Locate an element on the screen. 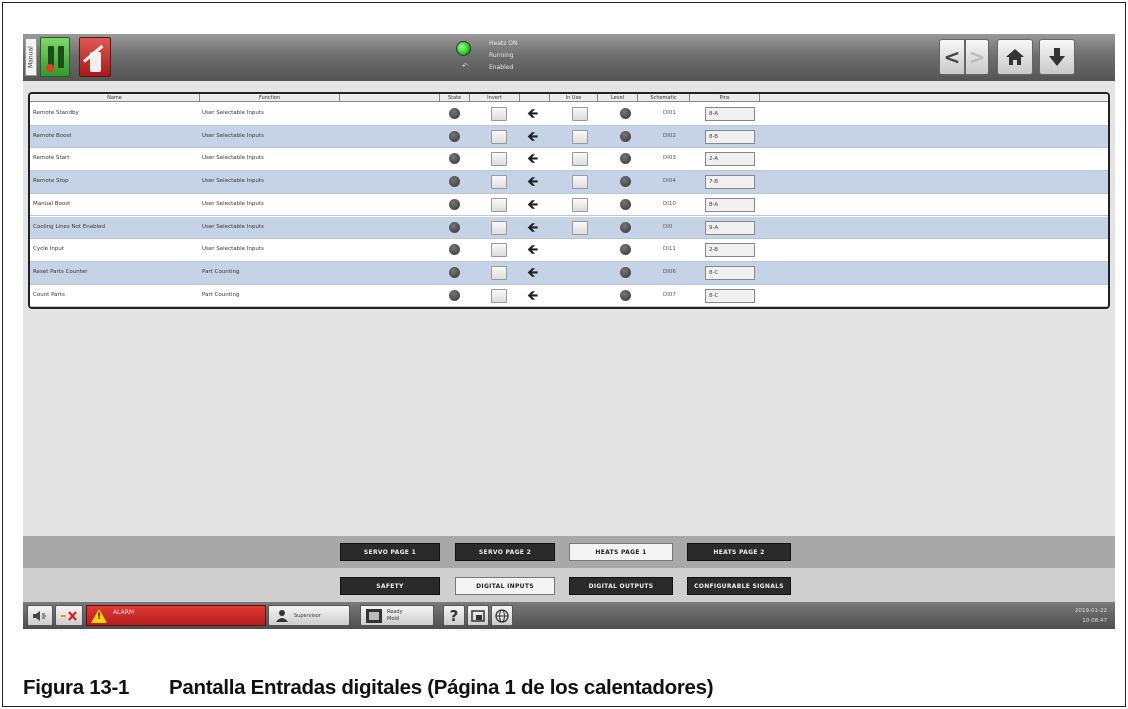 This screenshot has width=1128, height=709. column-header-state: State is located at coordinates (455, 98).